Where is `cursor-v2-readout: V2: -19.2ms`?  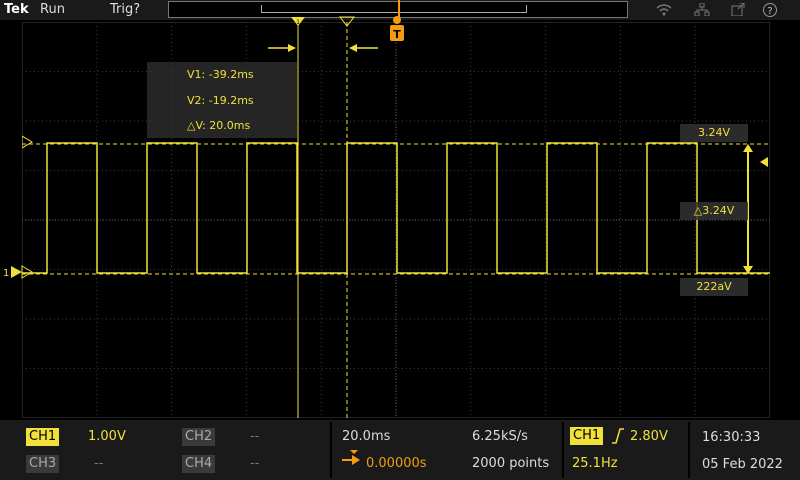
cursor-v2-readout: V2: -19.2ms is located at coordinates (220, 100).